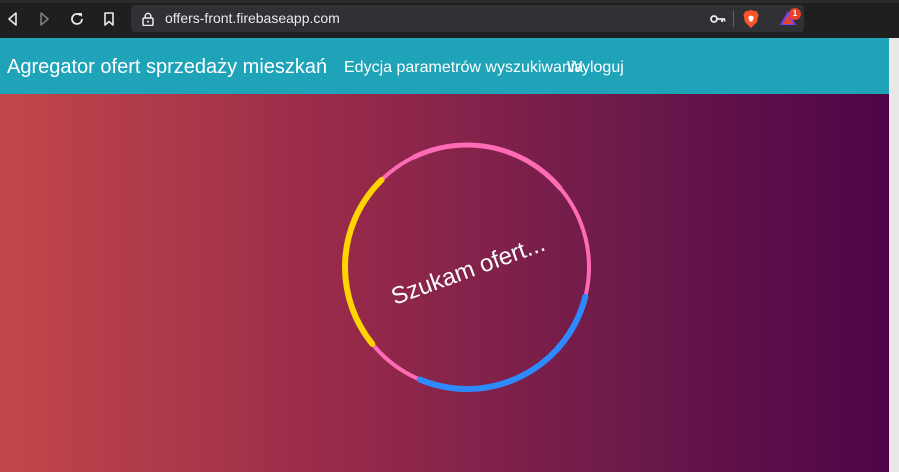 This screenshot has height=472, width=899. I want to click on reload-button, so click(77, 19).